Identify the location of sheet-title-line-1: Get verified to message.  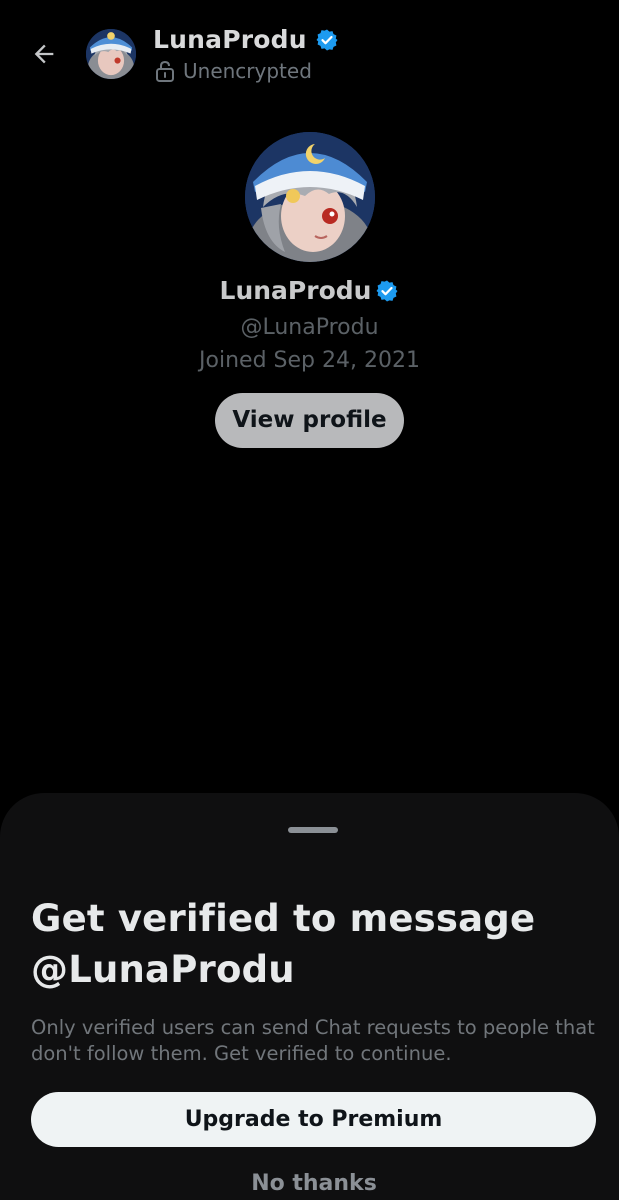
(283, 918).